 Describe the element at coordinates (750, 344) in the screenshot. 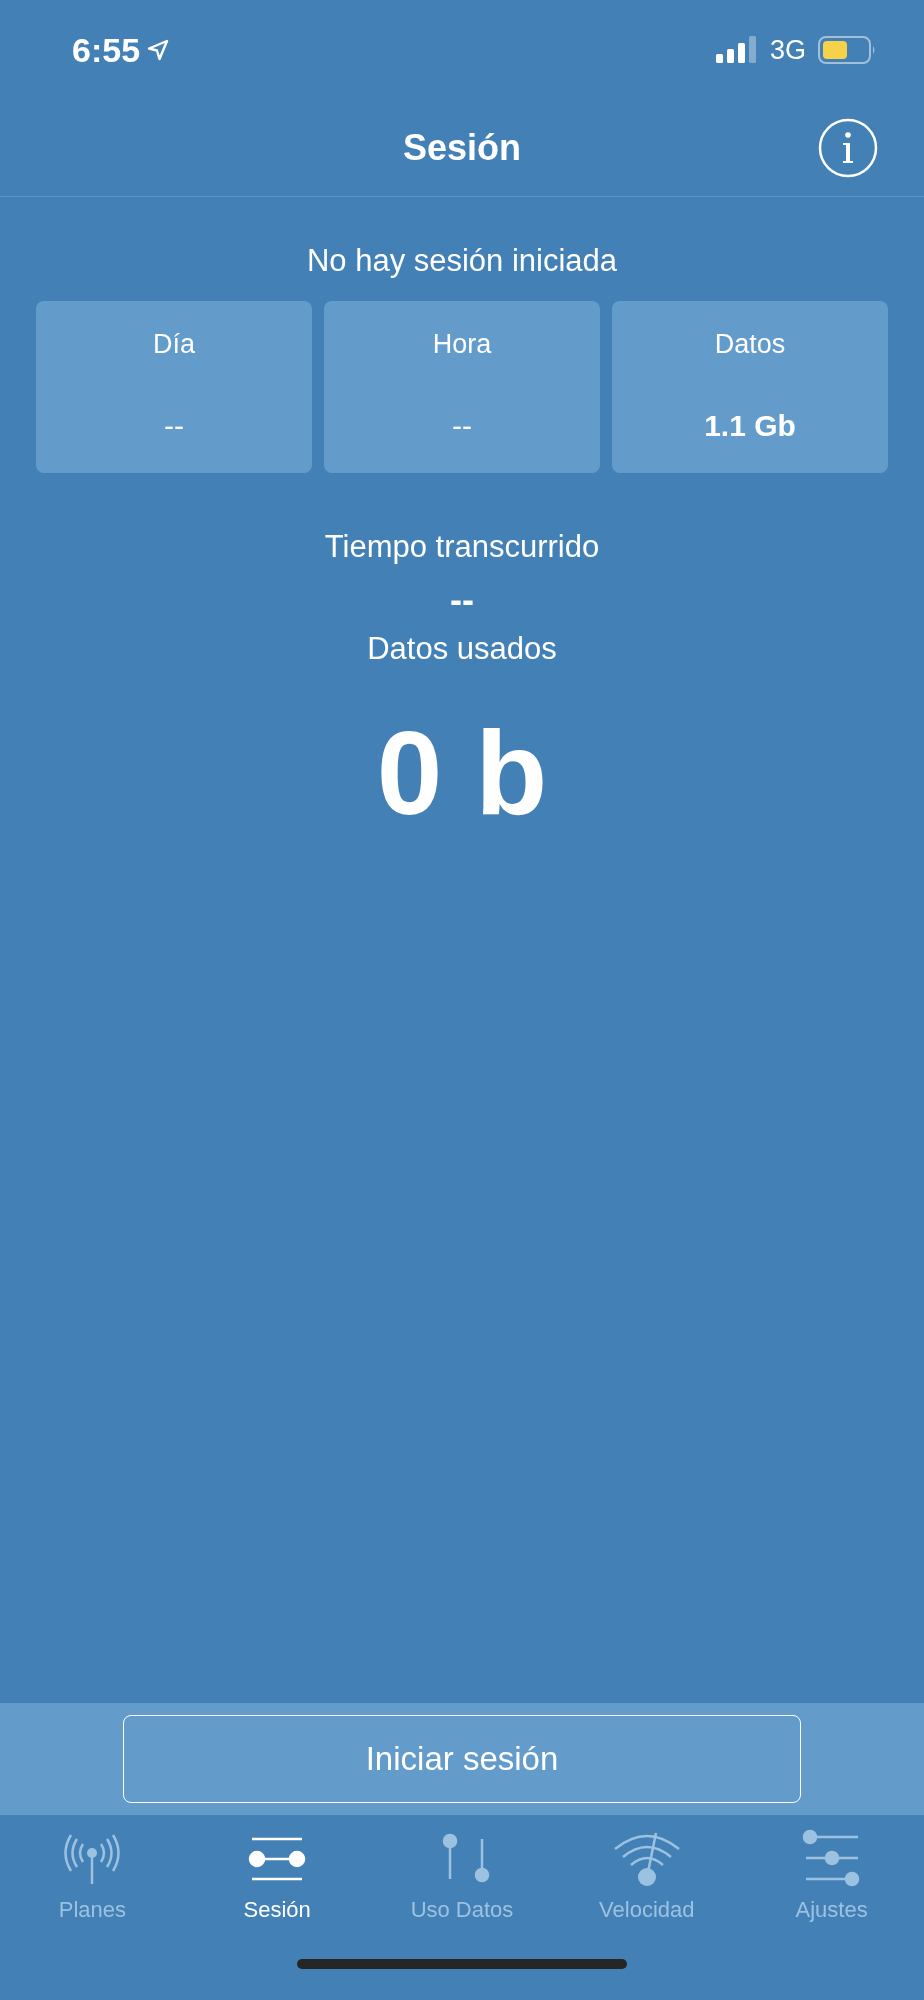

I see `card-label: Datos` at that location.